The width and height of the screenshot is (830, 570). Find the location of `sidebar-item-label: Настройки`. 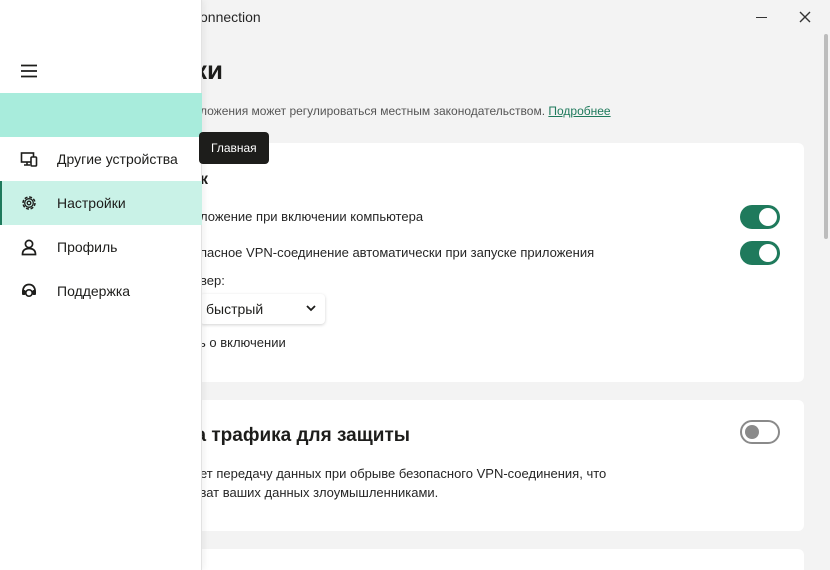

sidebar-item-label: Настройки is located at coordinates (91, 203).